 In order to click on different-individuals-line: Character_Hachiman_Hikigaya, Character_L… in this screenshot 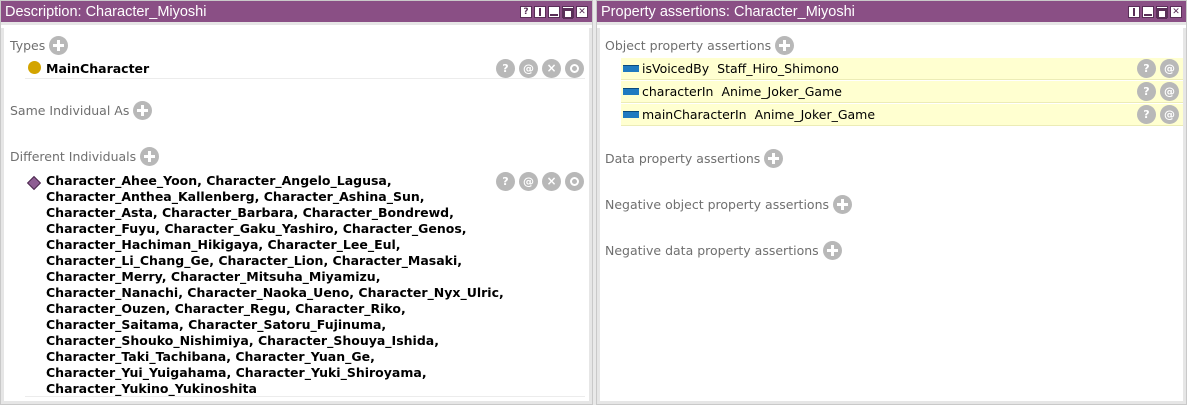, I will do `click(223, 244)`.